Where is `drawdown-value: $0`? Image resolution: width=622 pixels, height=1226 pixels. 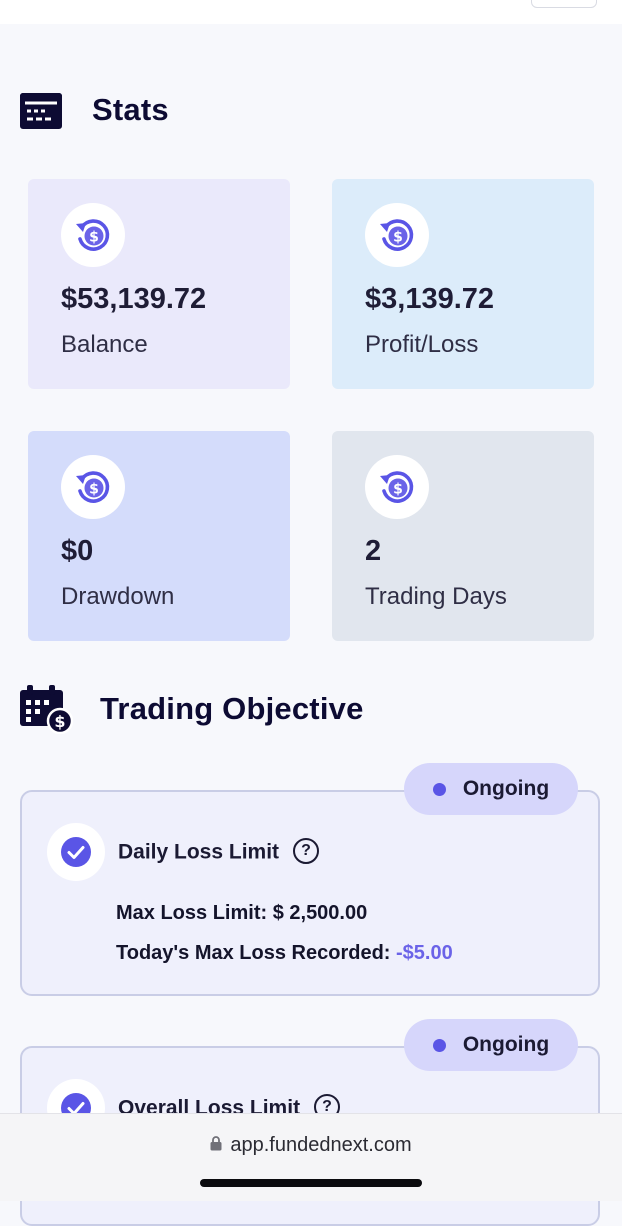 drawdown-value: $0 is located at coordinates (77, 551).